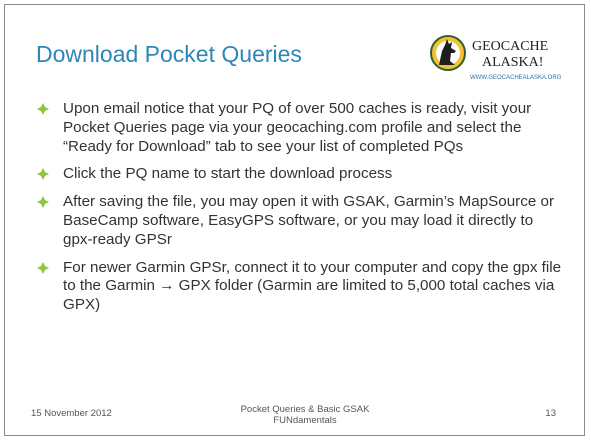  Describe the element at coordinates (71, 413) in the screenshot. I see `footer-date: 15 November 2012` at that location.